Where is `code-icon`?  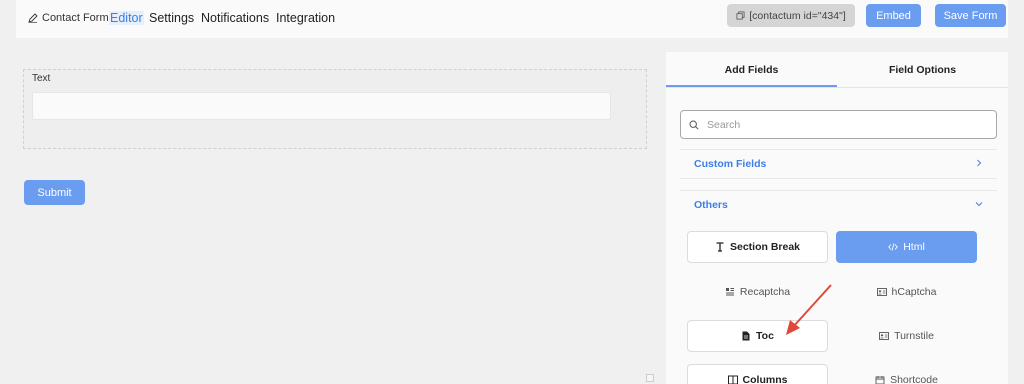 code-icon is located at coordinates (893, 247).